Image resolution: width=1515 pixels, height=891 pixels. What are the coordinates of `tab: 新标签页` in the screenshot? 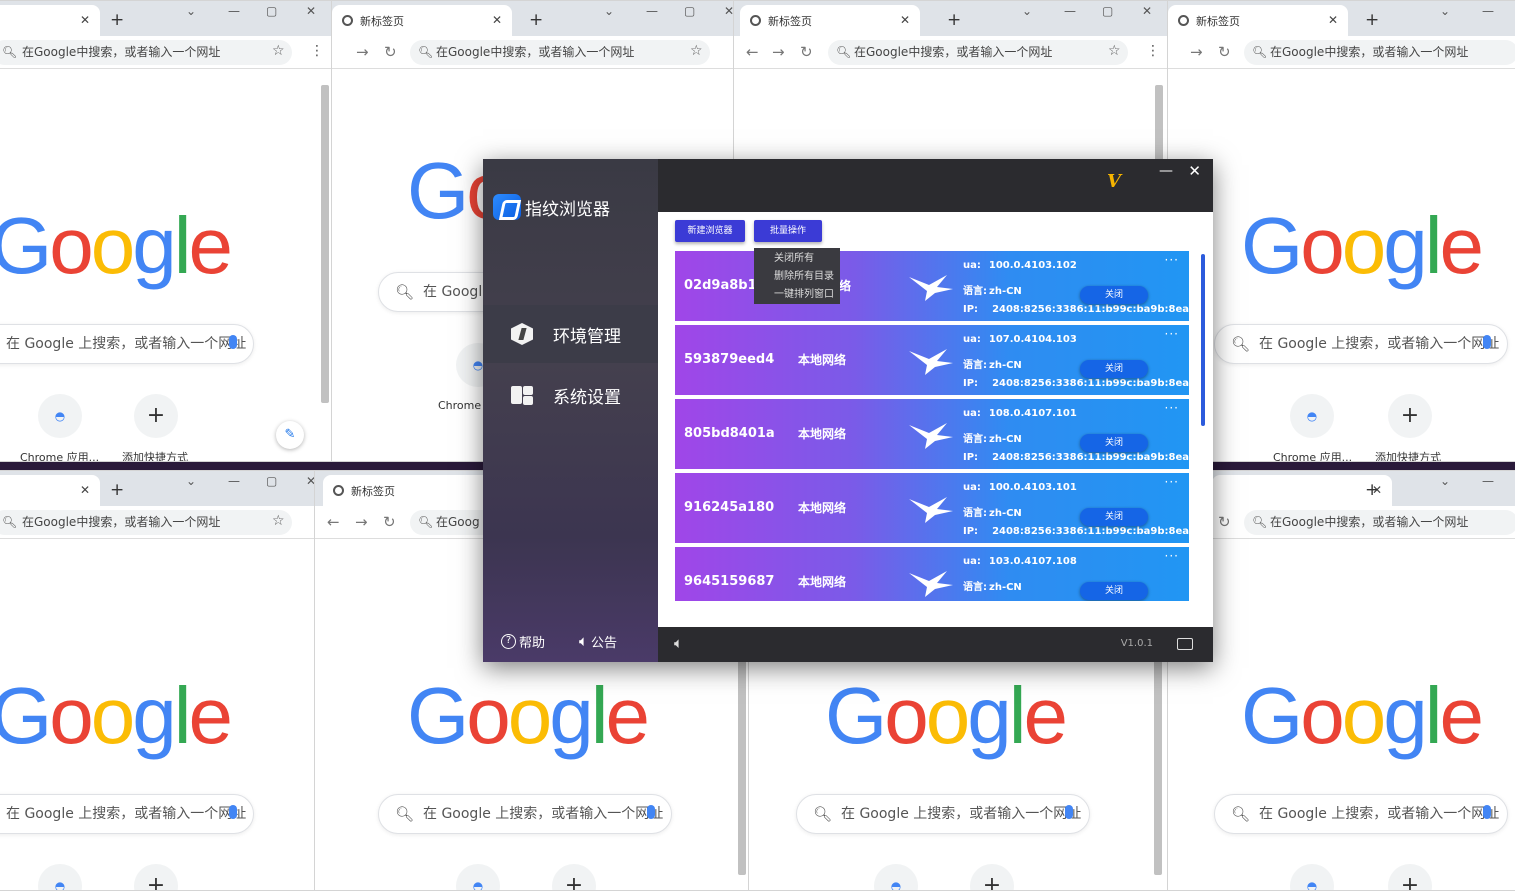 It's located at (413, 490).